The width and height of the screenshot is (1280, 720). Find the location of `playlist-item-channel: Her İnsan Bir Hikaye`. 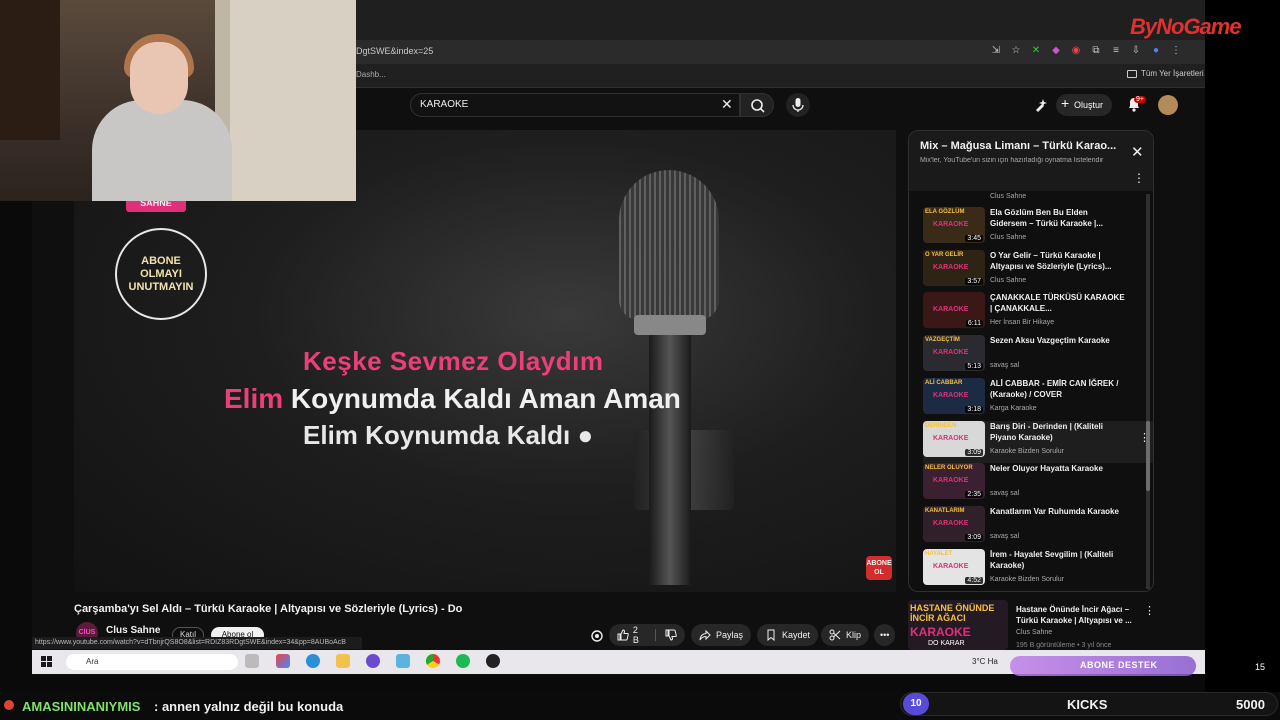

playlist-item-channel: Her İnsan Bir Hikaye is located at coordinates (1022, 322).